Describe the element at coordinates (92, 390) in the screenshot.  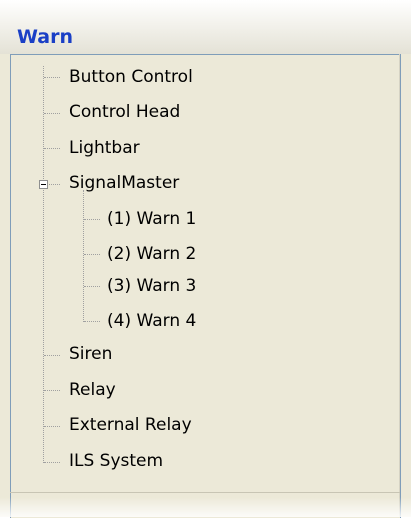
I see `tree-item-relay: Relay` at that location.